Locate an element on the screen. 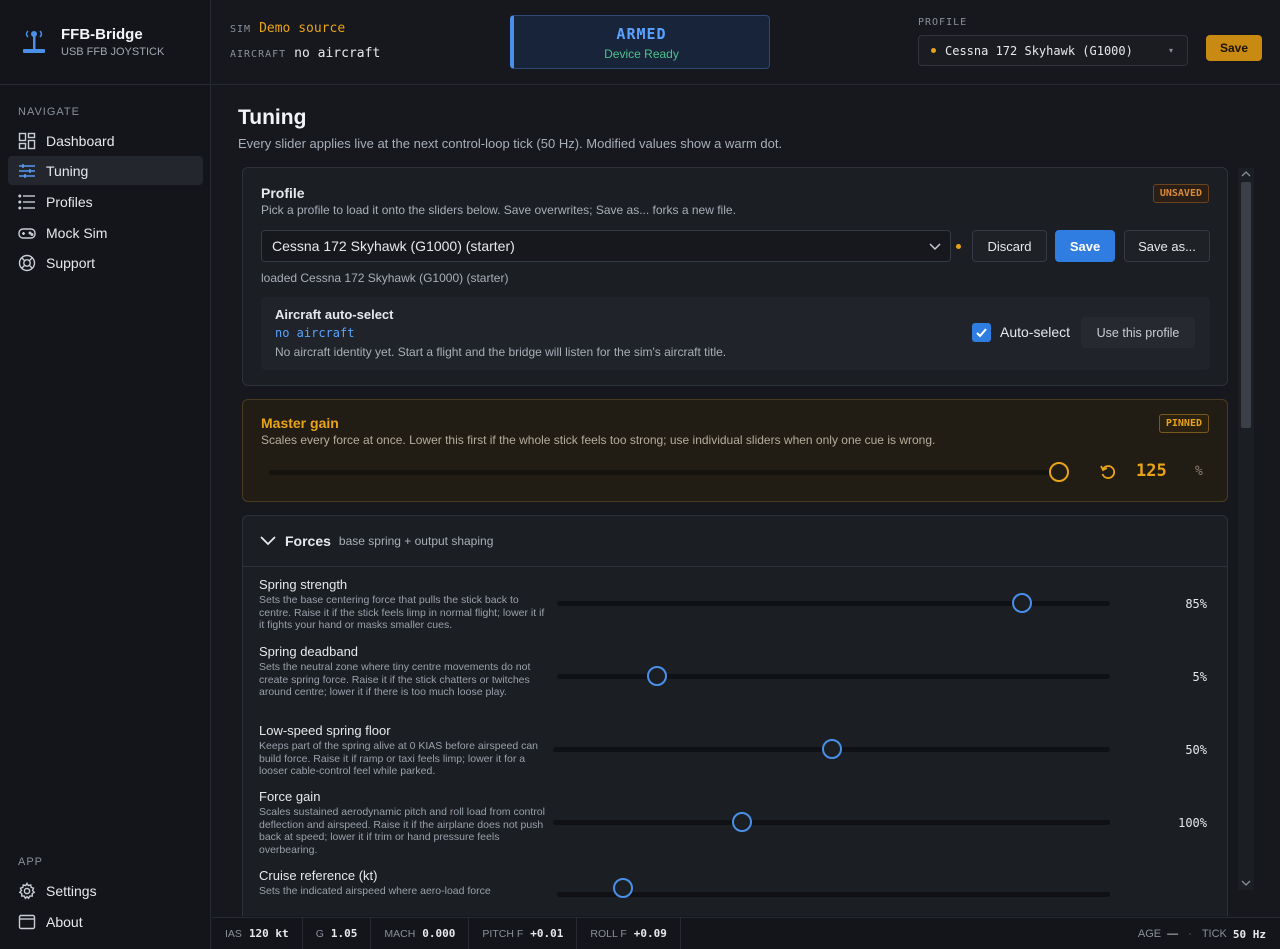 The height and width of the screenshot is (949, 1280). sidebar-item-about: About is located at coordinates (105, 921).